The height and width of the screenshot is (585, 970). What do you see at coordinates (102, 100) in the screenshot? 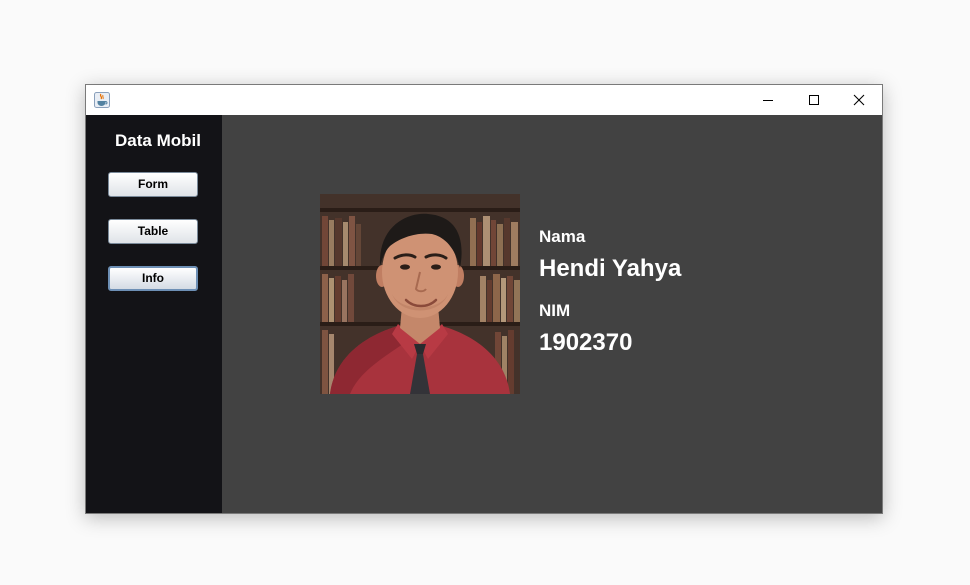
I see `java-cup-icon` at bounding box center [102, 100].